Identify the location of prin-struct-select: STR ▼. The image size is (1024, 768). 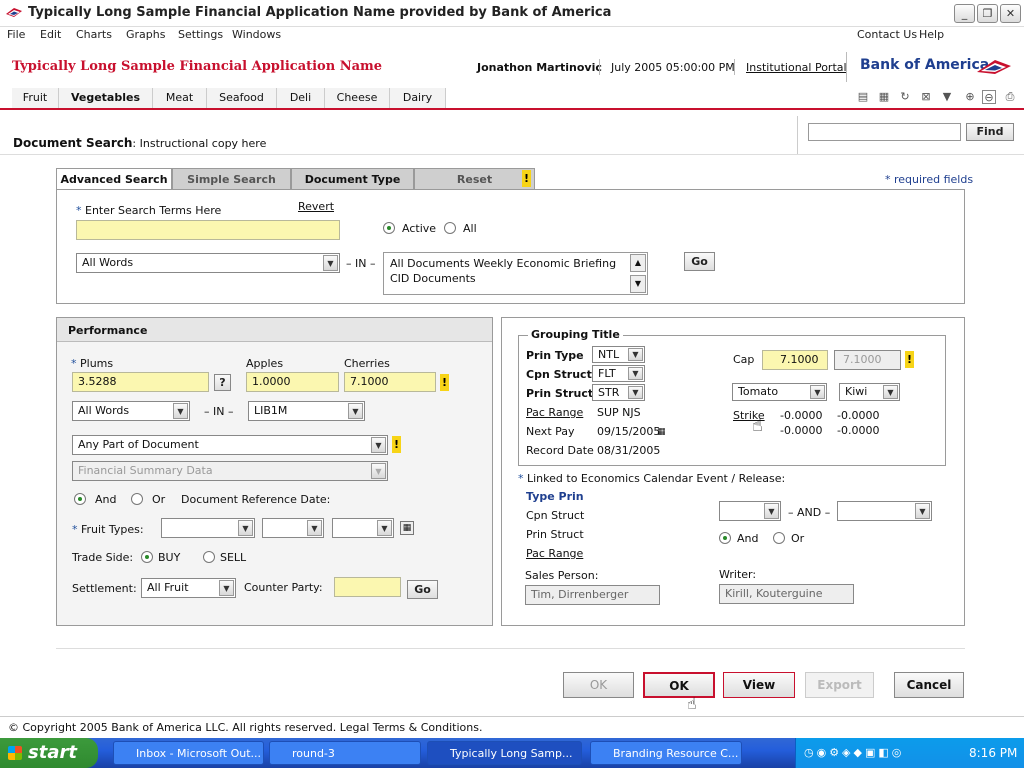
(618, 392).